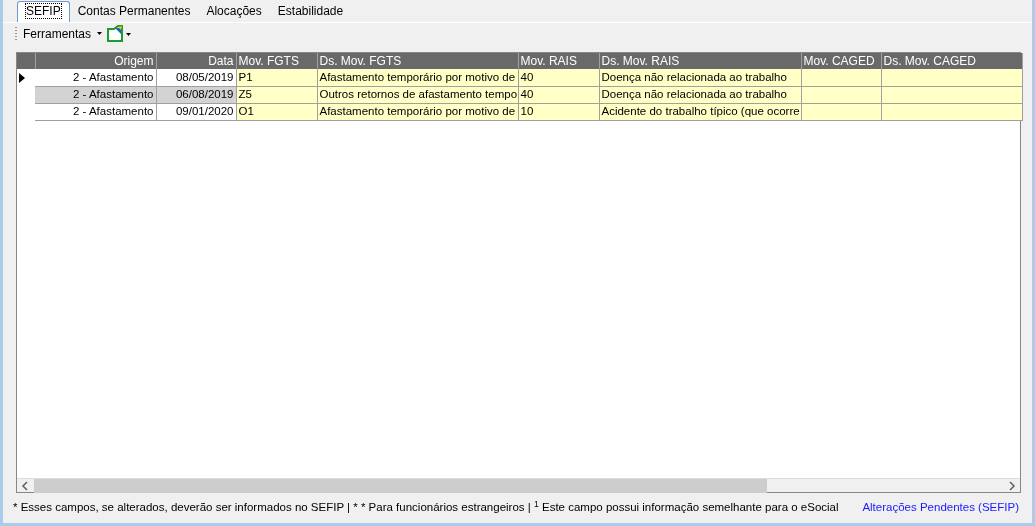 This screenshot has height=526, width=1035. What do you see at coordinates (426, 507) in the screenshot?
I see `footnote-text: * Esses campos, se alterados, deverão ser informados no SEFIP | * * Para funcionários estrangeiros | $^{1}$ Este campo possui informação semelhante para o eSocial` at bounding box center [426, 507].